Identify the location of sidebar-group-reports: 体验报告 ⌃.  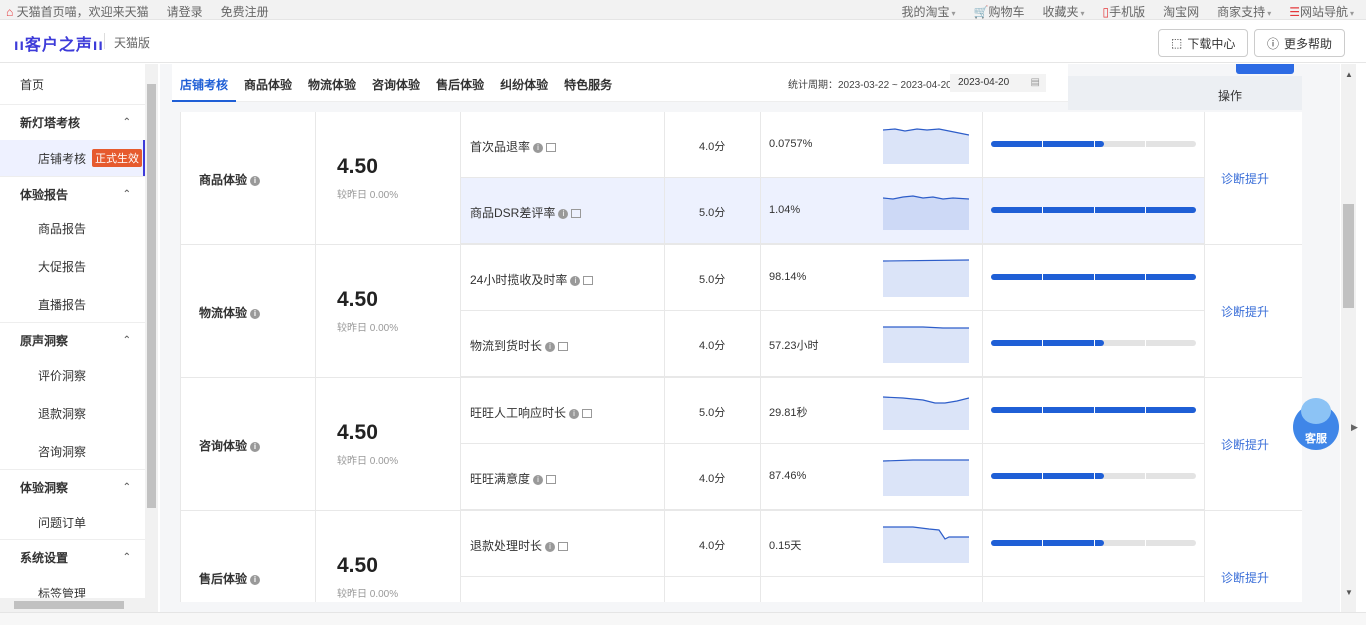
(72, 194).